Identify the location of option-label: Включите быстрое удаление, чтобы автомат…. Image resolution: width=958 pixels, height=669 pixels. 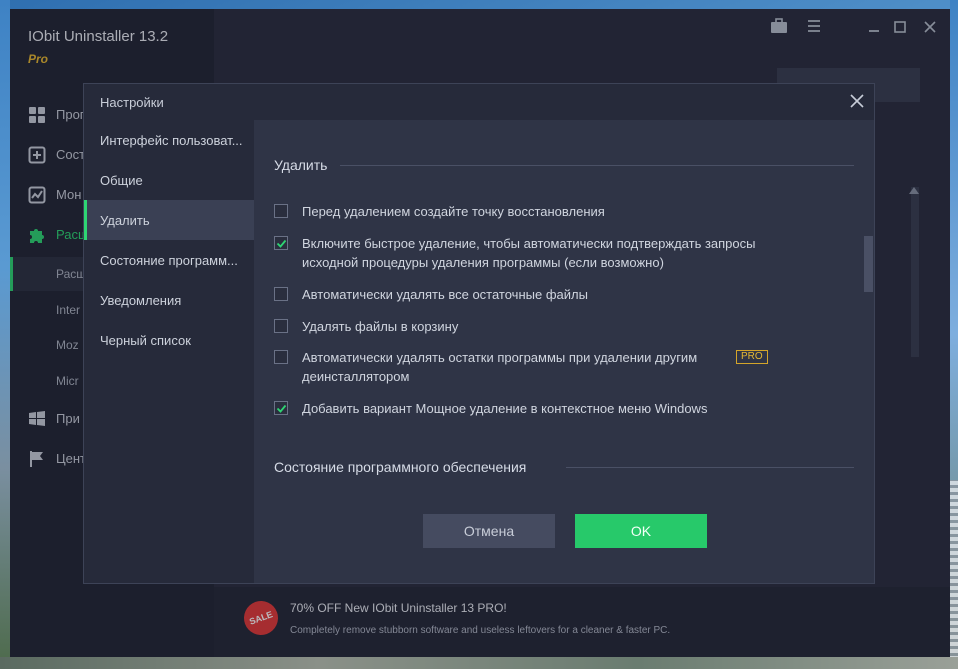
(529, 253).